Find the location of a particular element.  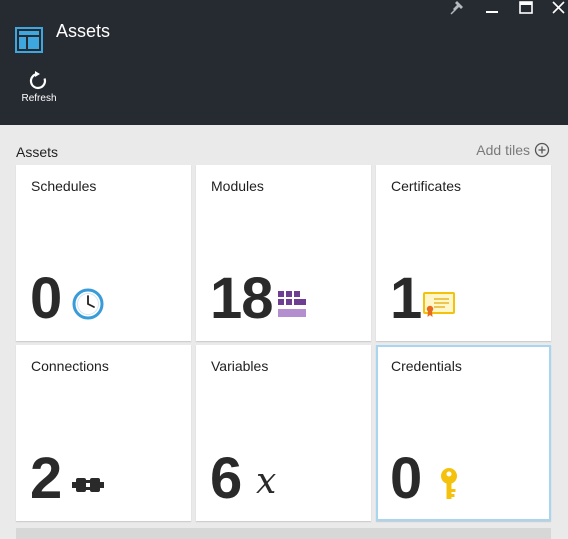

tile-variables: Variables 6 x is located at coordinates (283, 433).